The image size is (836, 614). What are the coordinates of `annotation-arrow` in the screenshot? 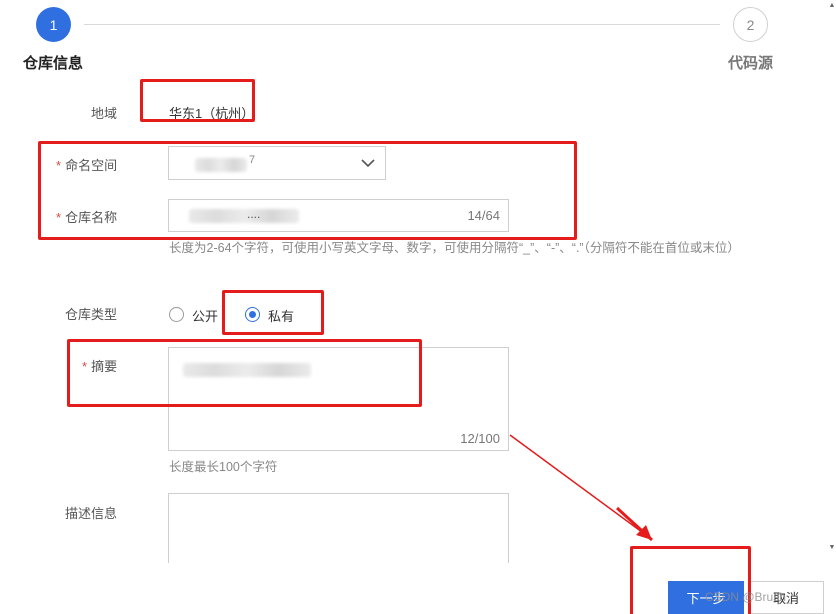 It's located at (581, 488).